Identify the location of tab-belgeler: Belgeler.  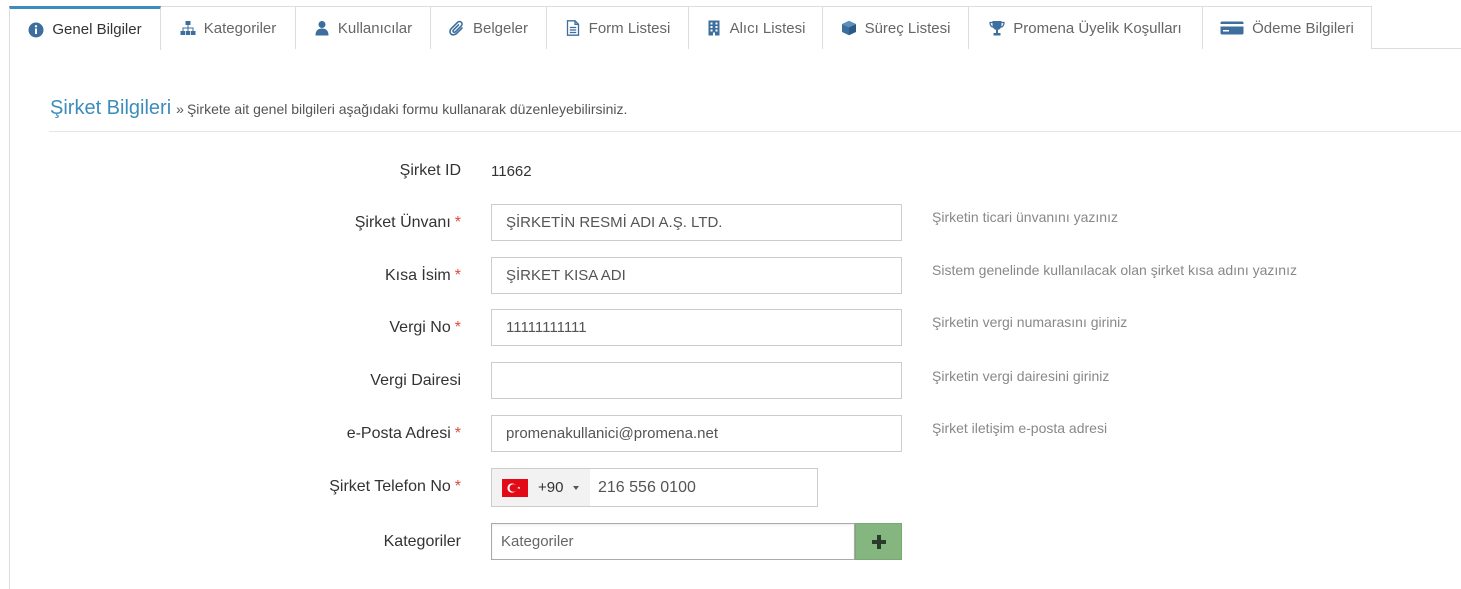
(488, 27).